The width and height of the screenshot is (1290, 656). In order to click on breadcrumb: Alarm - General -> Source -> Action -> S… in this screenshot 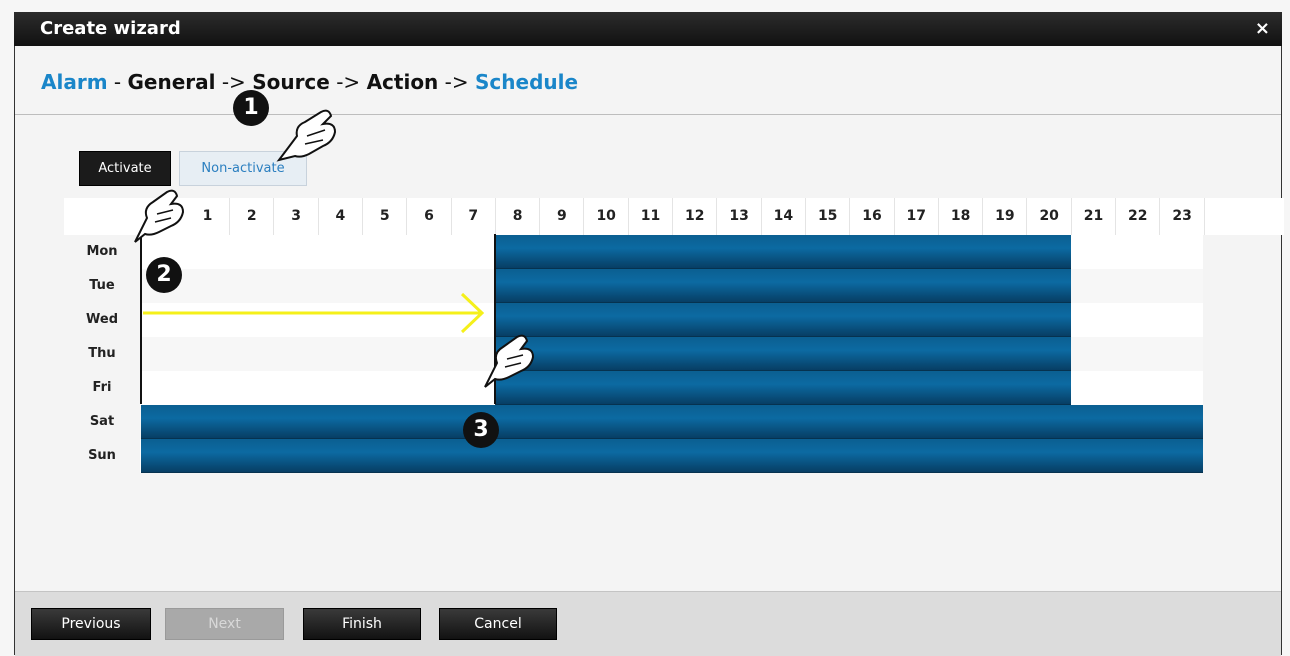, I will do `click(309, 82)`.